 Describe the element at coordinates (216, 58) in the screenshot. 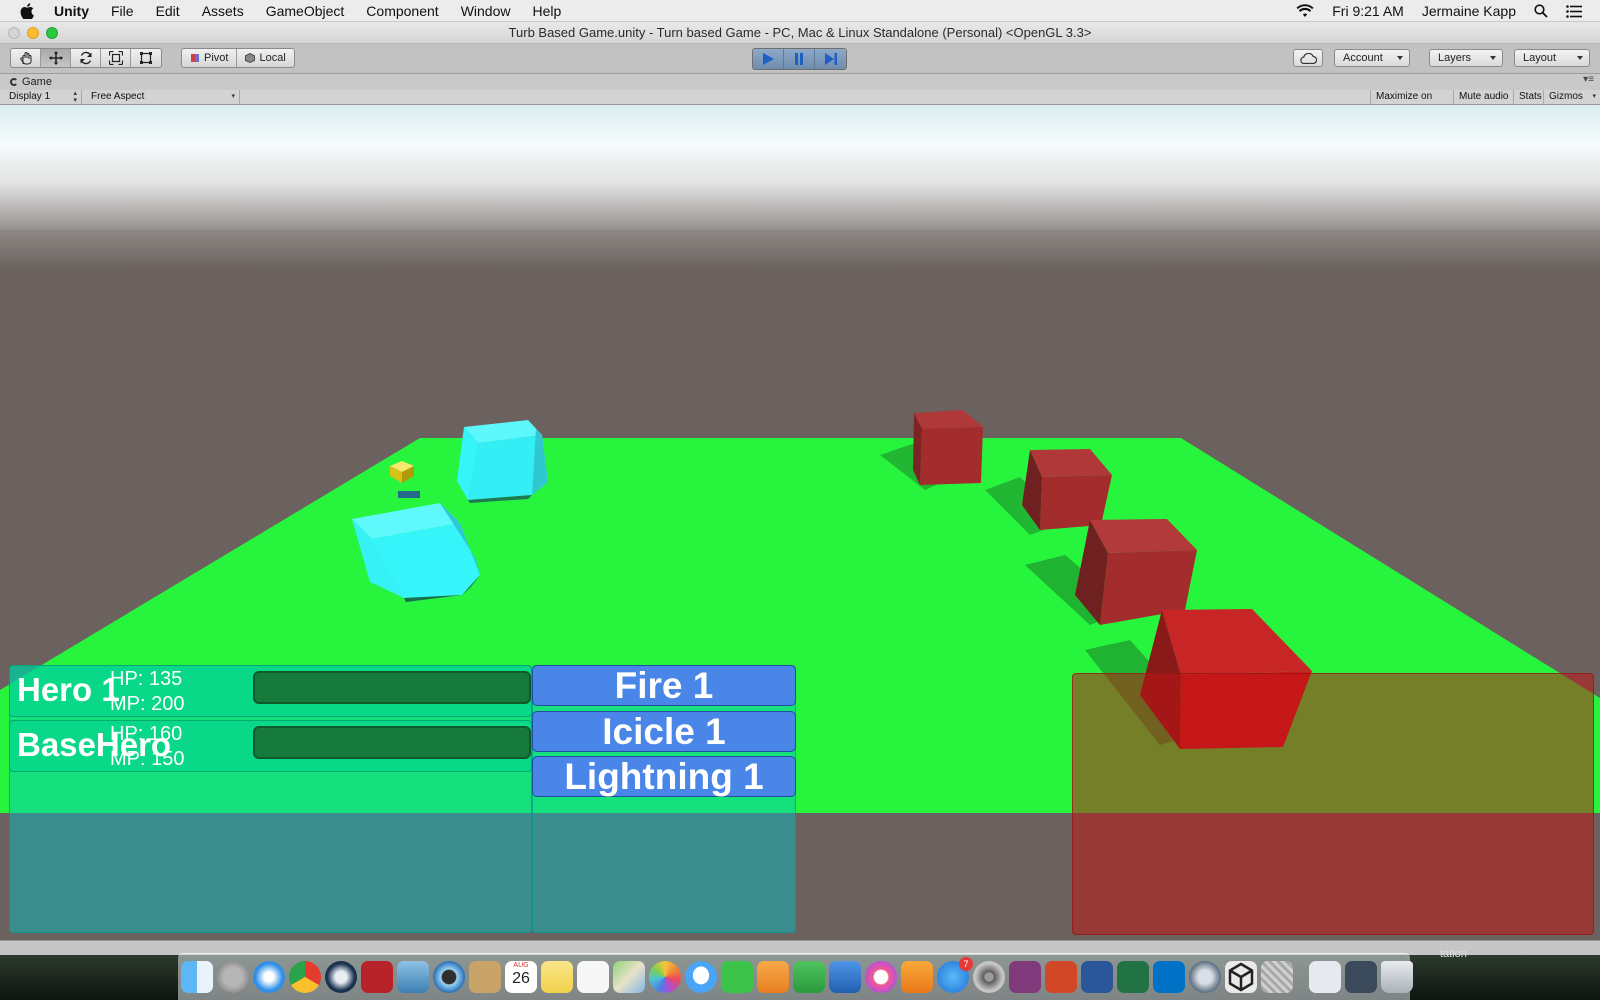

I see `pivot-label: Pivot` at that location.